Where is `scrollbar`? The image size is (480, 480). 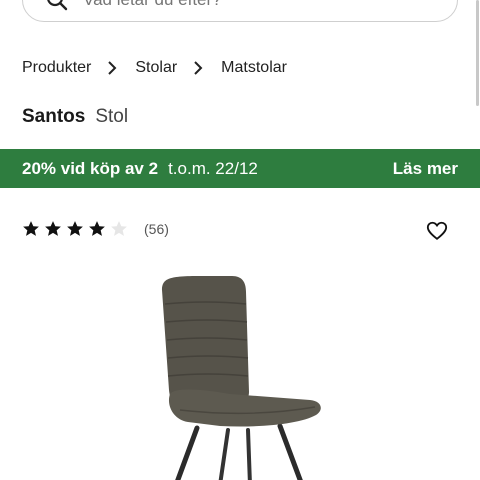
scrollbar is located at coordinates (477, 54).